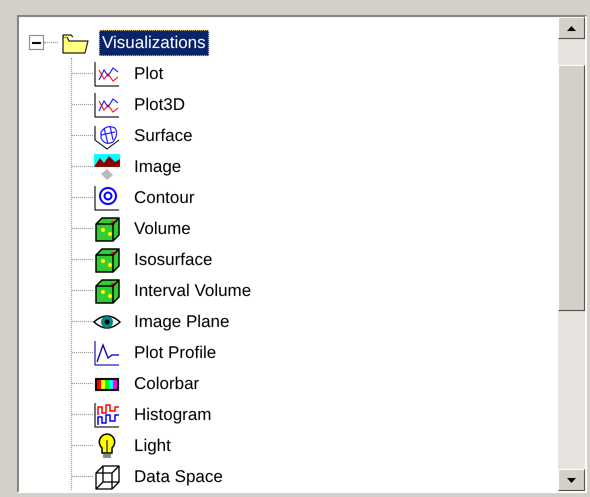  Describe the element at coordinates (154, 43) in the screenshot. I see `tree-item: Visualizations` at that location.